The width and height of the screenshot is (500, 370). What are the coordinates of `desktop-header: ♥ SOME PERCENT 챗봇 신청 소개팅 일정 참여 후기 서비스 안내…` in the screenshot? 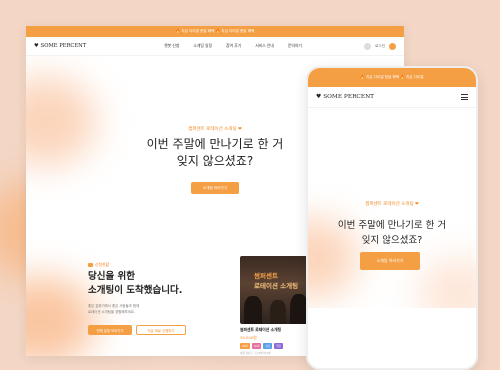 It's located at (215, 46).